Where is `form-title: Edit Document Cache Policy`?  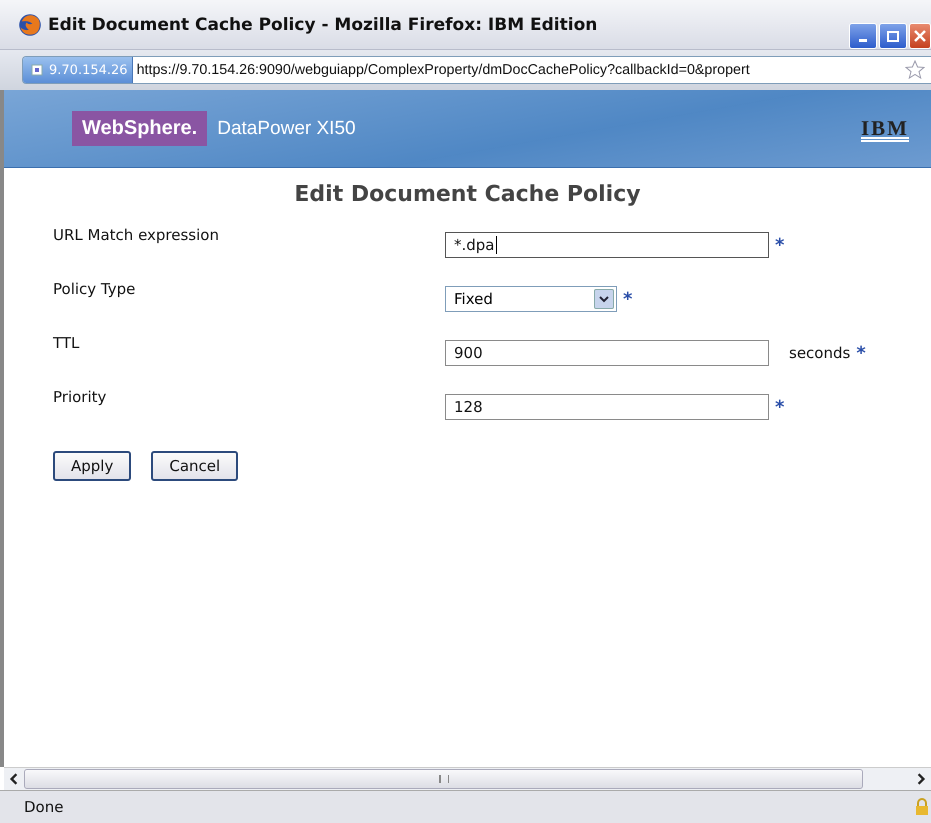 form-title: Edit Document Cache Policy is located at coordinates (467, 194).